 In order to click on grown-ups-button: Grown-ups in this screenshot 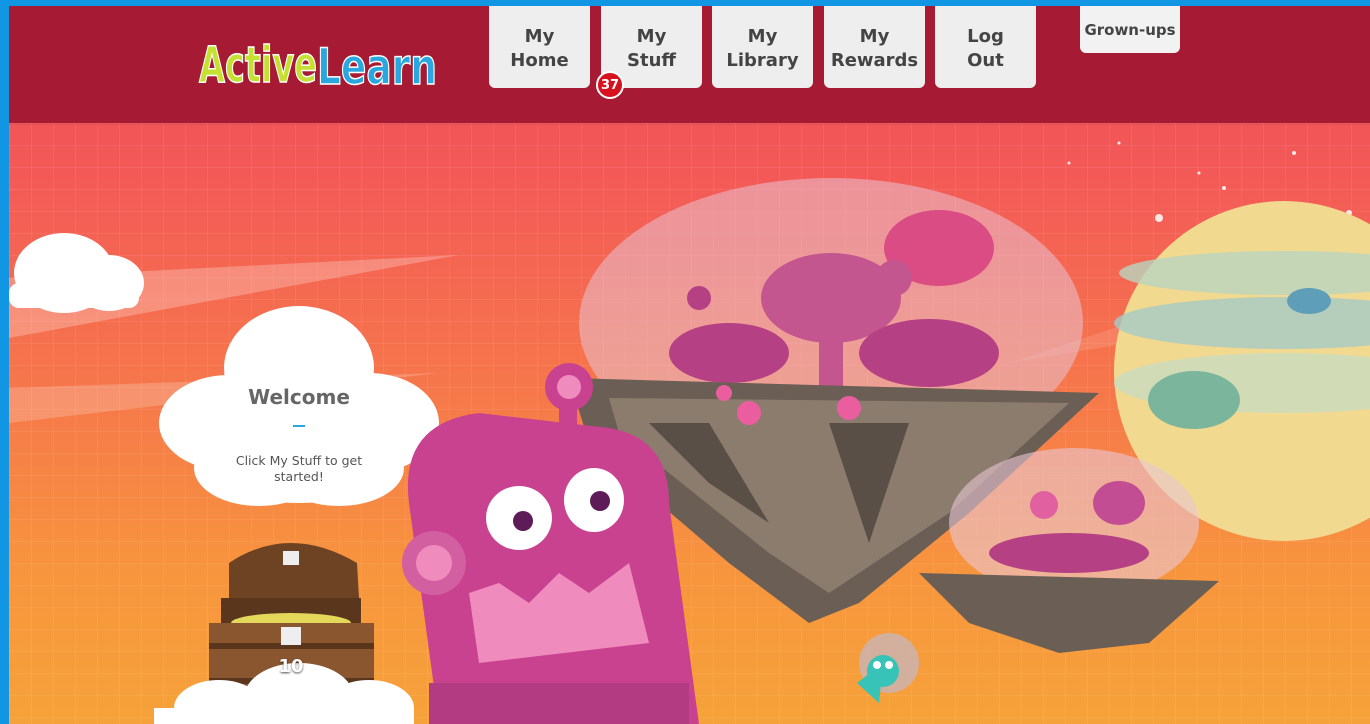, I will do `click(1130, 29)`.